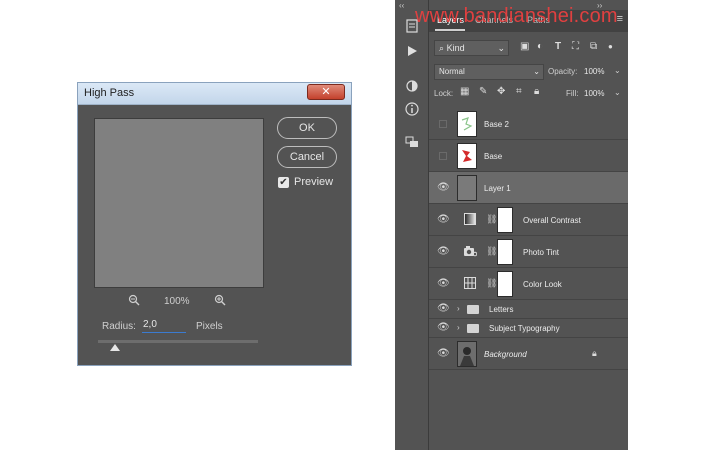  Describe the element at coordinates (528, 188) in the screenshot. I see `layer-row: 👁︎ Layer 1` at that location.